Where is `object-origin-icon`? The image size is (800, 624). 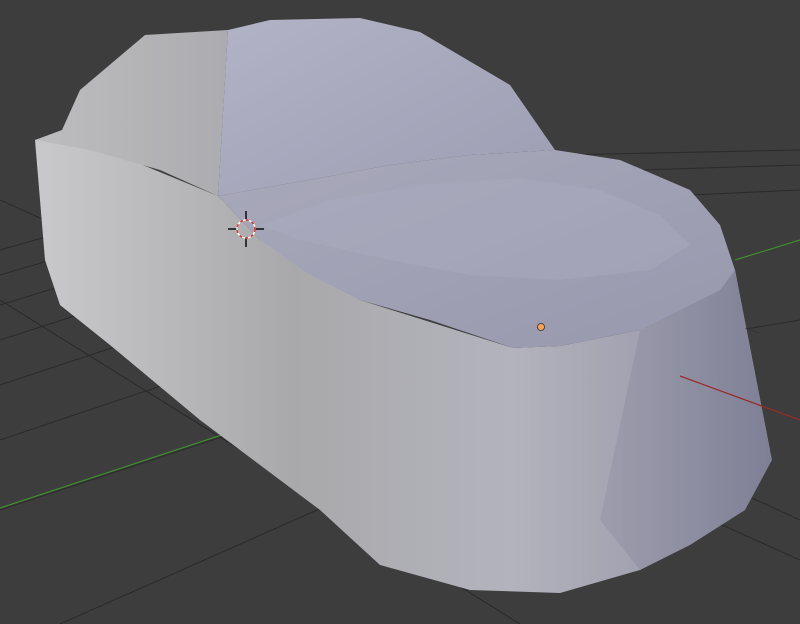
object-origin-icon is located at coordinates (541, 327).